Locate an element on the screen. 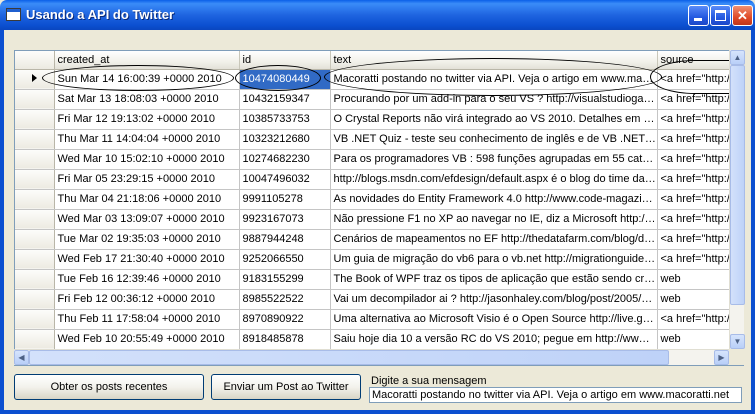 The width and height of the screenshot is (755, 414). cell-created-at: Sat Mar 13 18:08:03 +0000 2010 is located at coordinates (147, 99).